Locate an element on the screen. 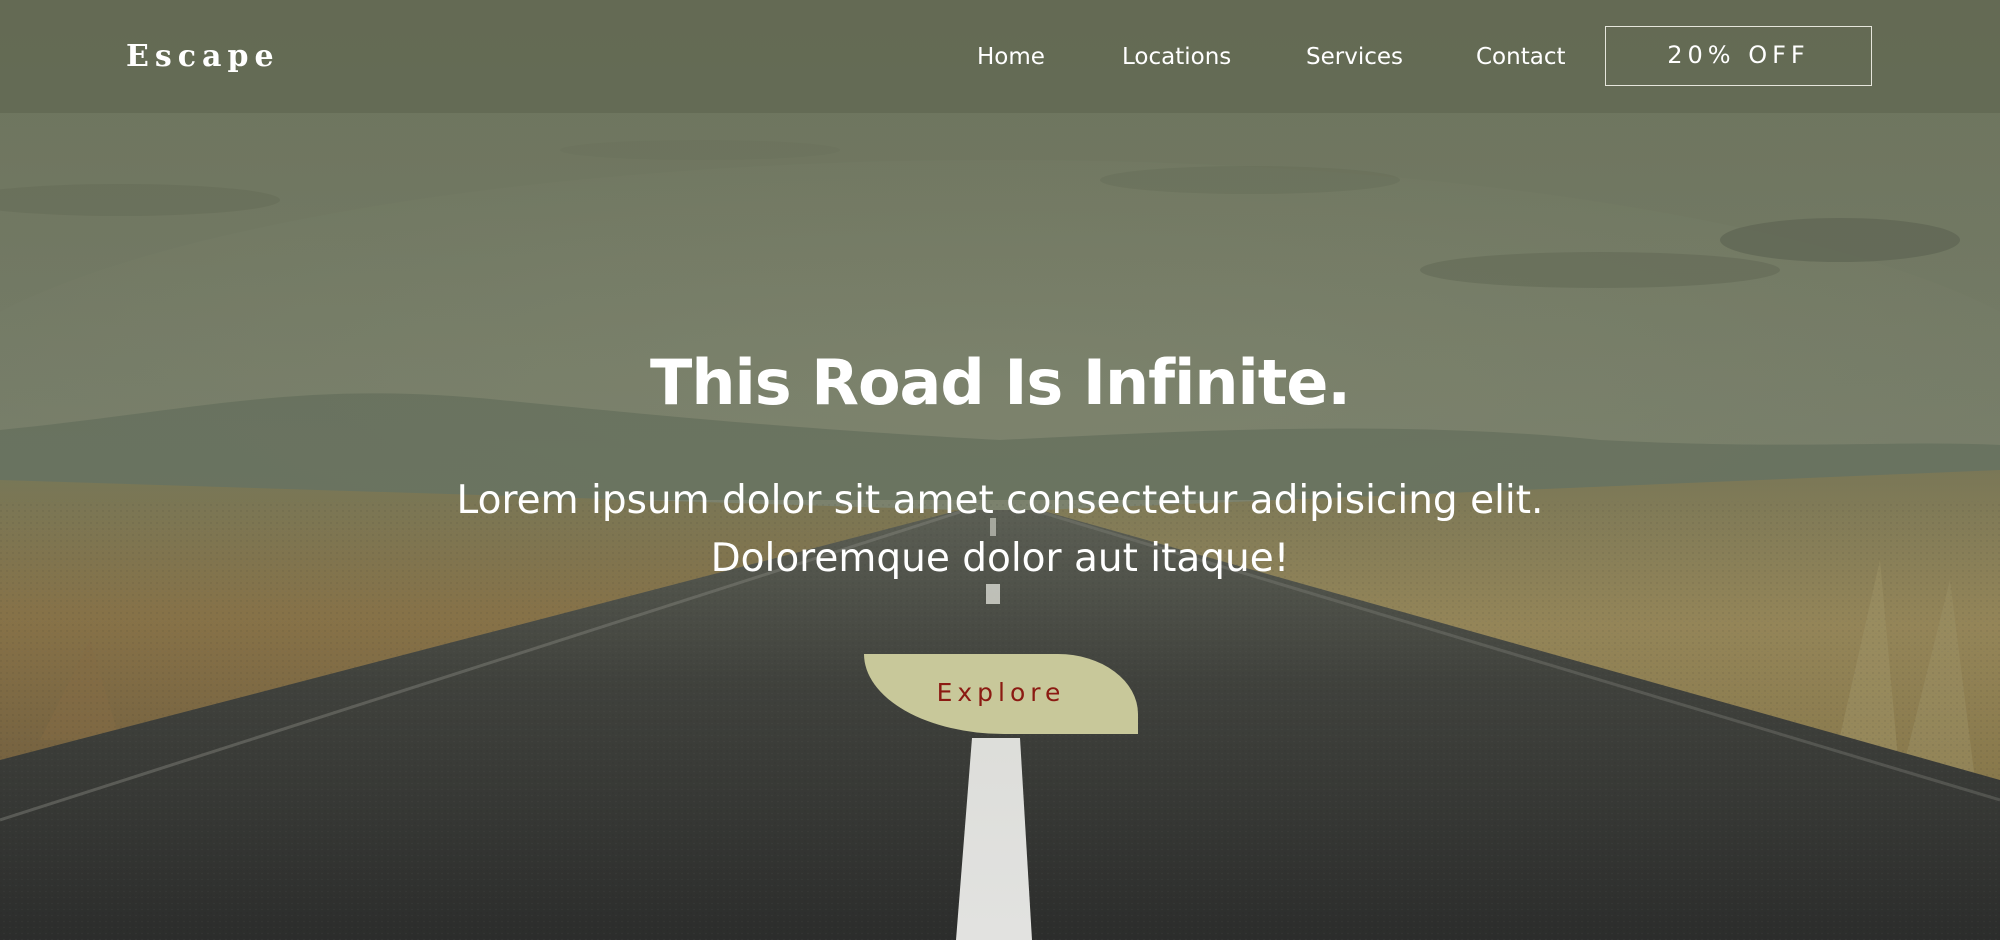  discount-offer-button: 20% OFF is located at coordinates (1738, 56).